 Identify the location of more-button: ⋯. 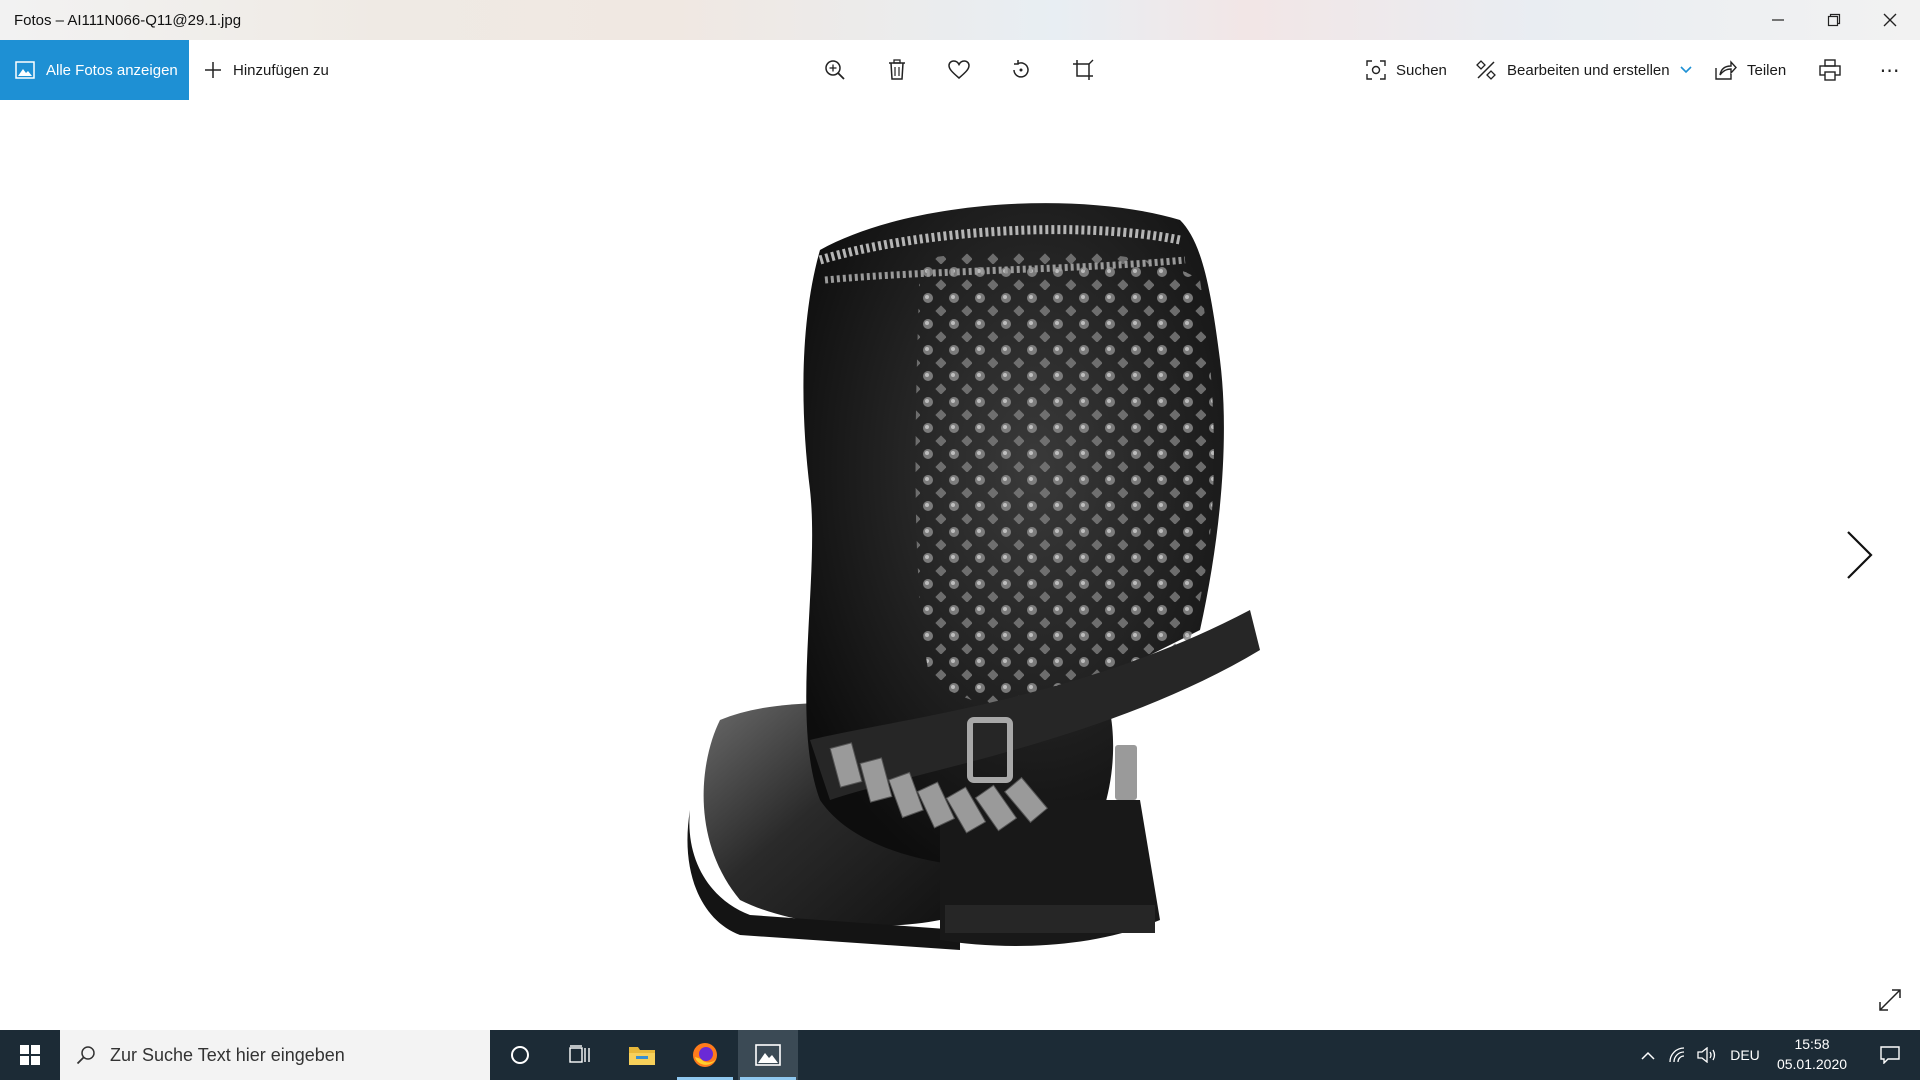
(1890, 70).